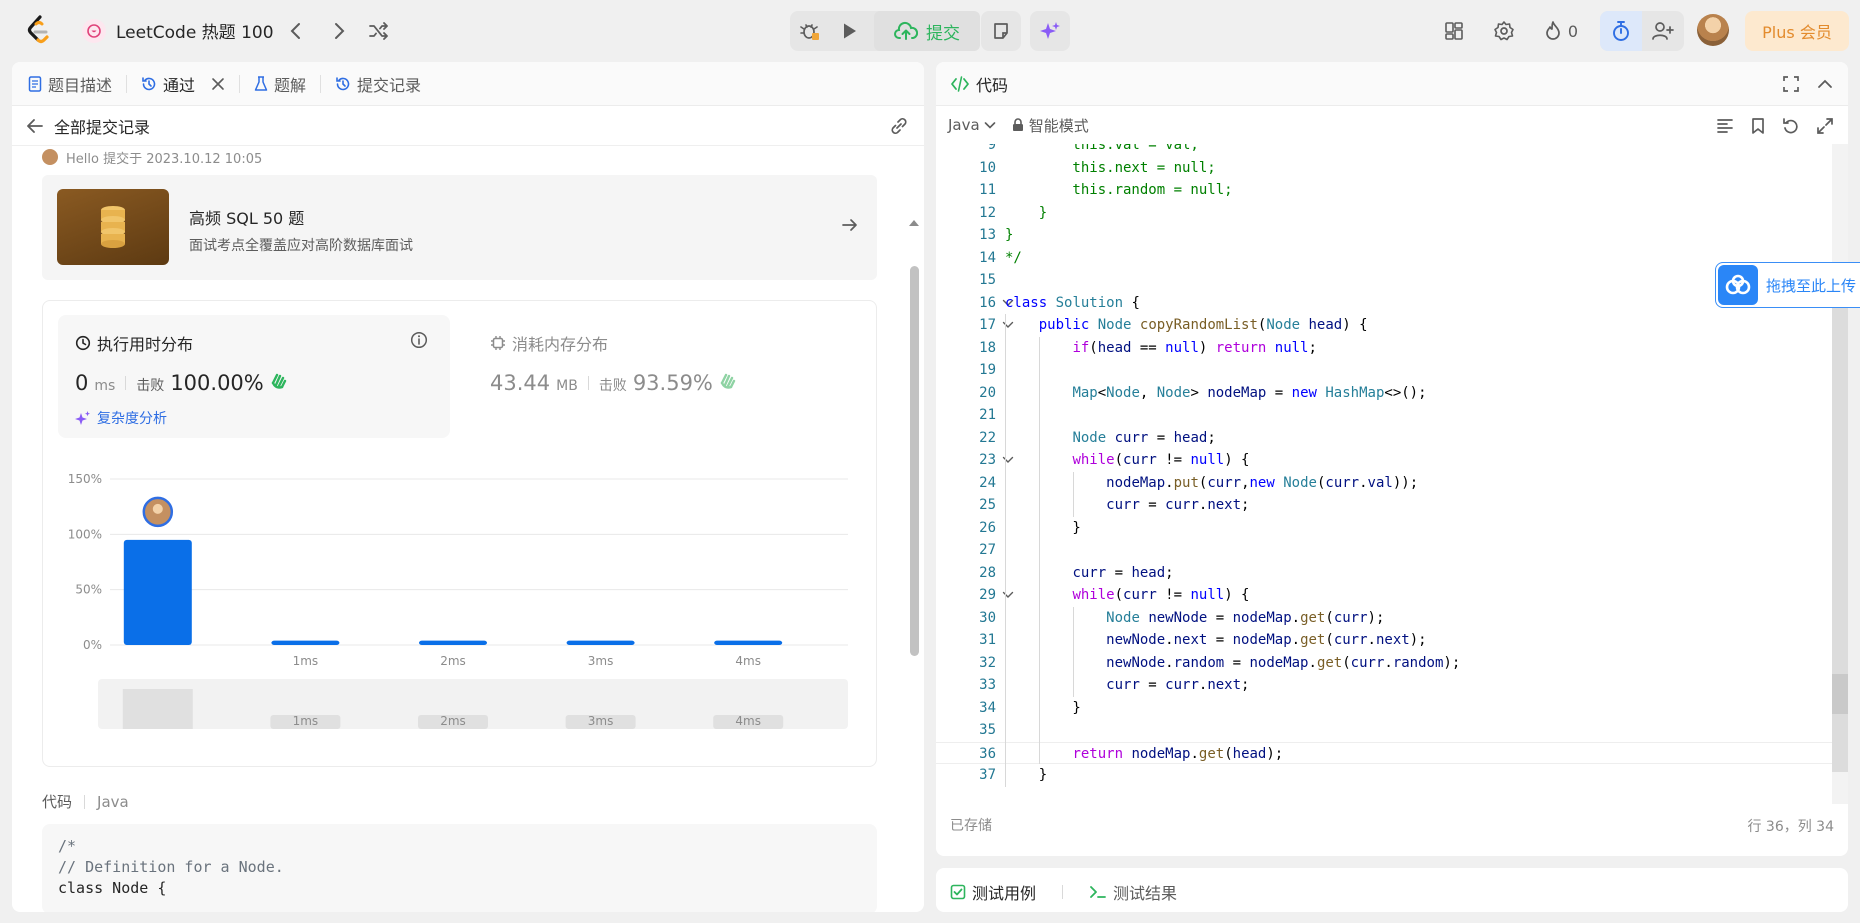  I want to click on invite-button, so click(1663, 31).